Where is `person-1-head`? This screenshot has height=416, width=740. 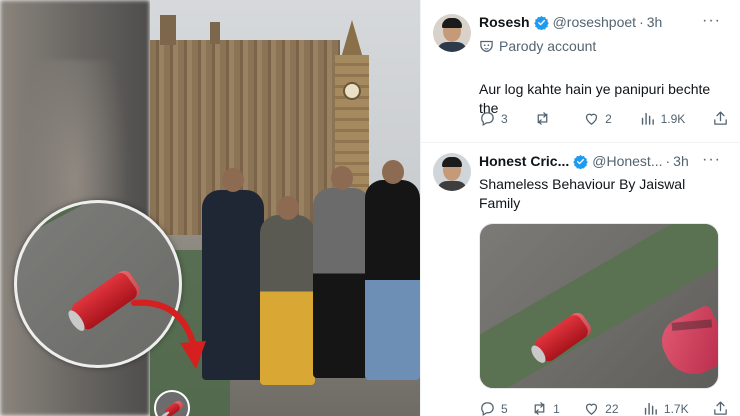
person-1-head is located at coordinates (233, 180).